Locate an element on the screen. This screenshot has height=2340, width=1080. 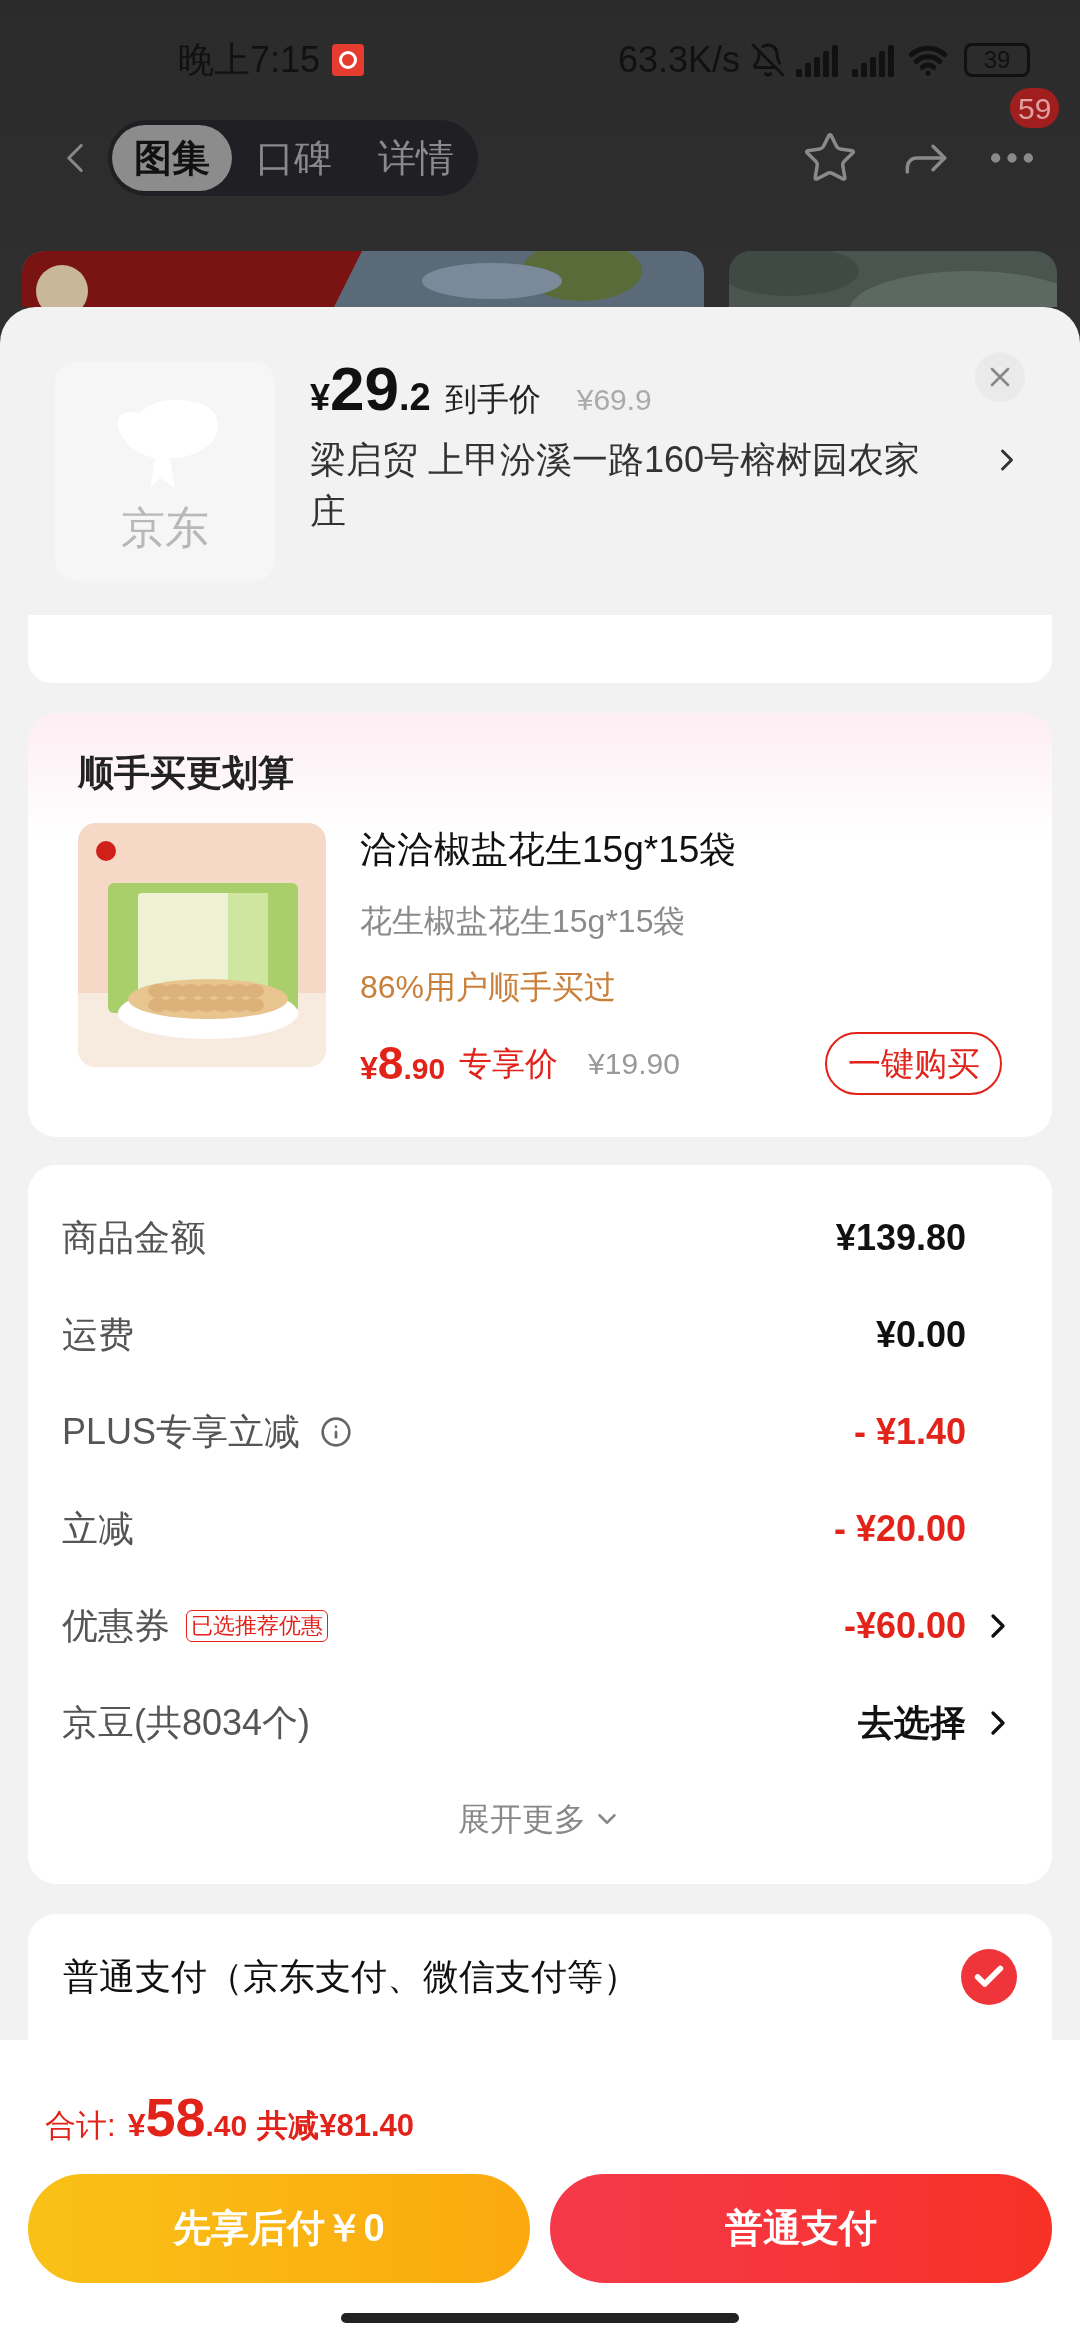
expand-more-button: 展开更多 is located at coordinates (540, 1819).